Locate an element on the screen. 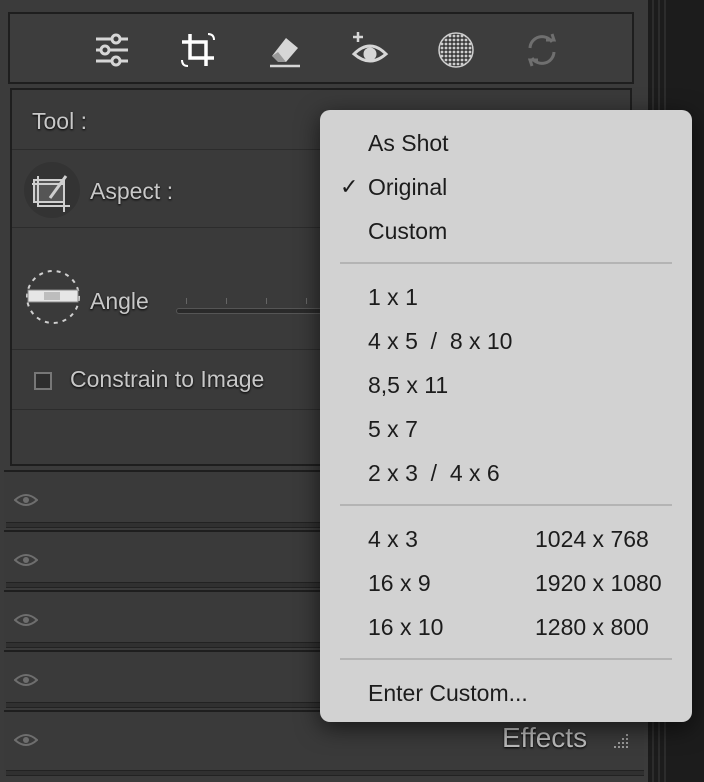 This screenshot has width=704, height=782. menu-item-as-shot: As Shot is located at coordinates (408, 143).